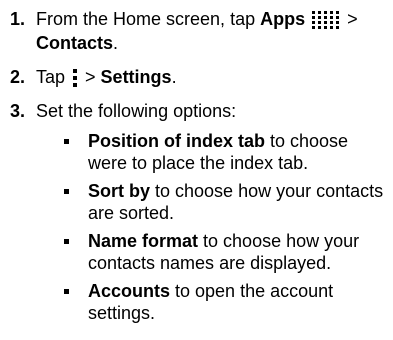 The width and height of the screenshot is (393, 340). What do you see at coordinates (116, 43) in the screenshot?
I see `step-1-period: .` at bounding box center [116, 43].